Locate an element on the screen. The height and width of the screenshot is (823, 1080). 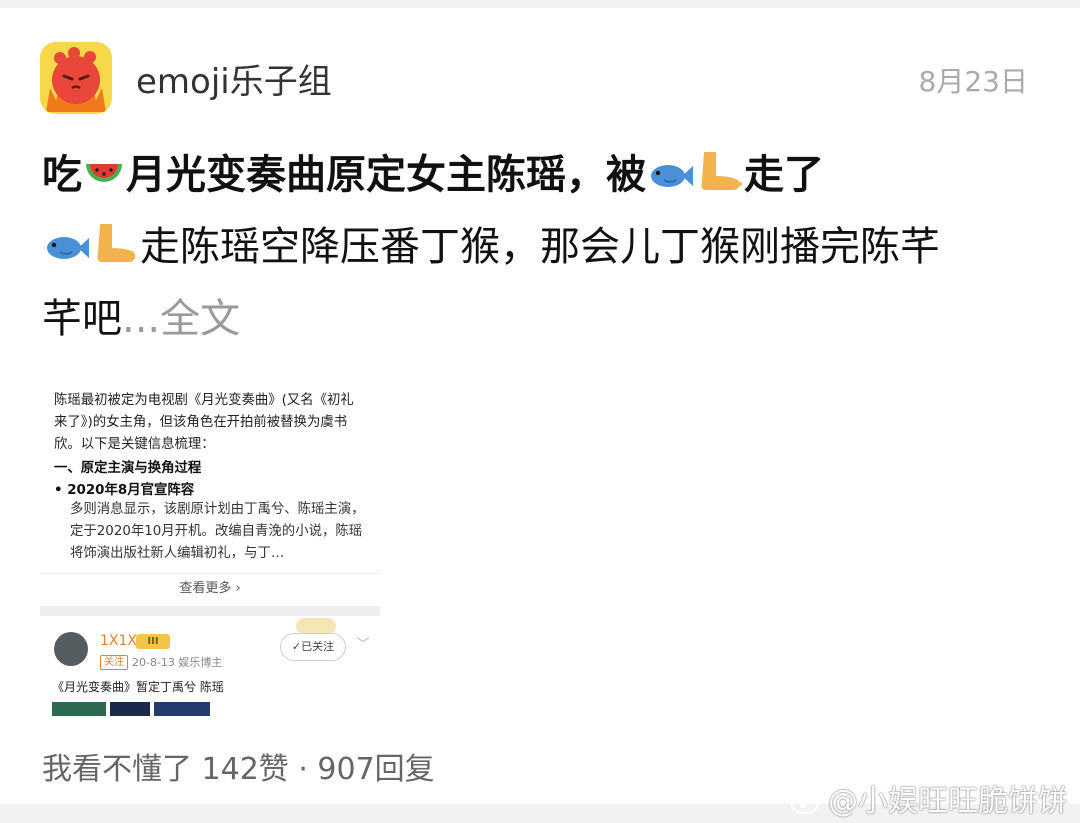
foot-icon is located at coordinates (719, 181).